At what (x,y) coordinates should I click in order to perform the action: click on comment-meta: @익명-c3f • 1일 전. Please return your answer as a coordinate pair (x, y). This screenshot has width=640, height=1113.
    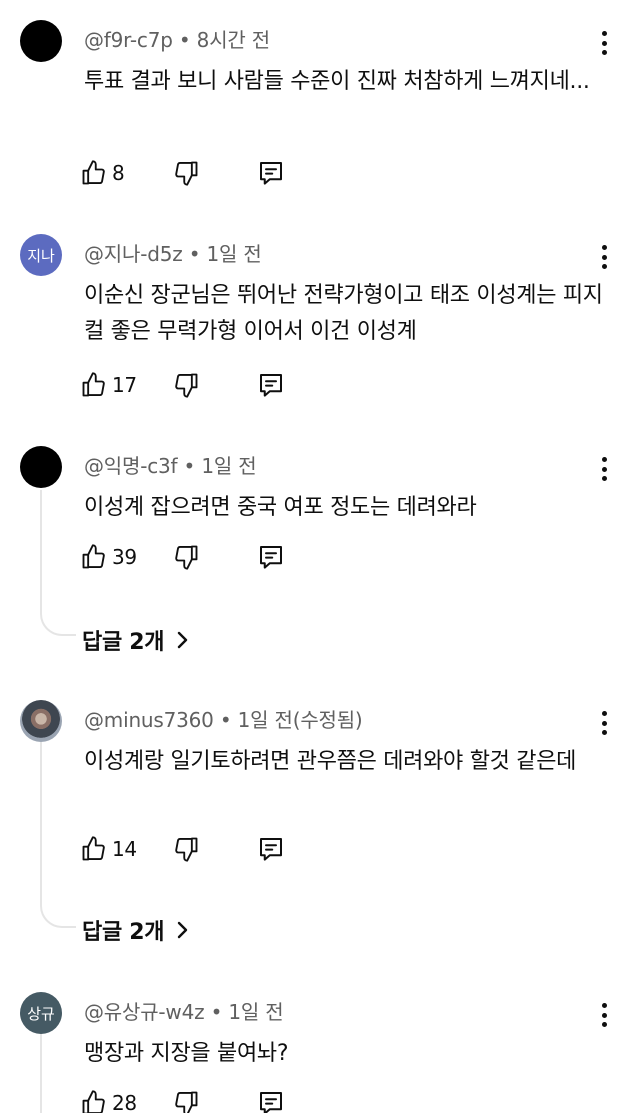
    Looking at the image, I should click on (170, 464).